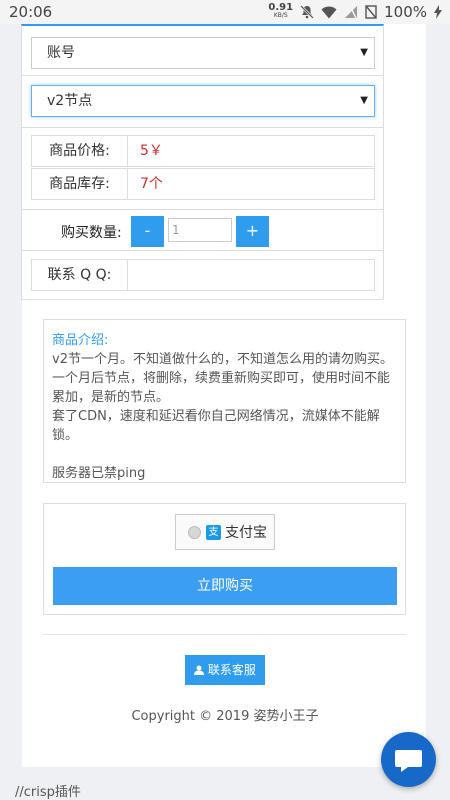 The height and width of the screenshot is (800, 450). I want to click on description-title: 商品介绍:, so click(80, 340).